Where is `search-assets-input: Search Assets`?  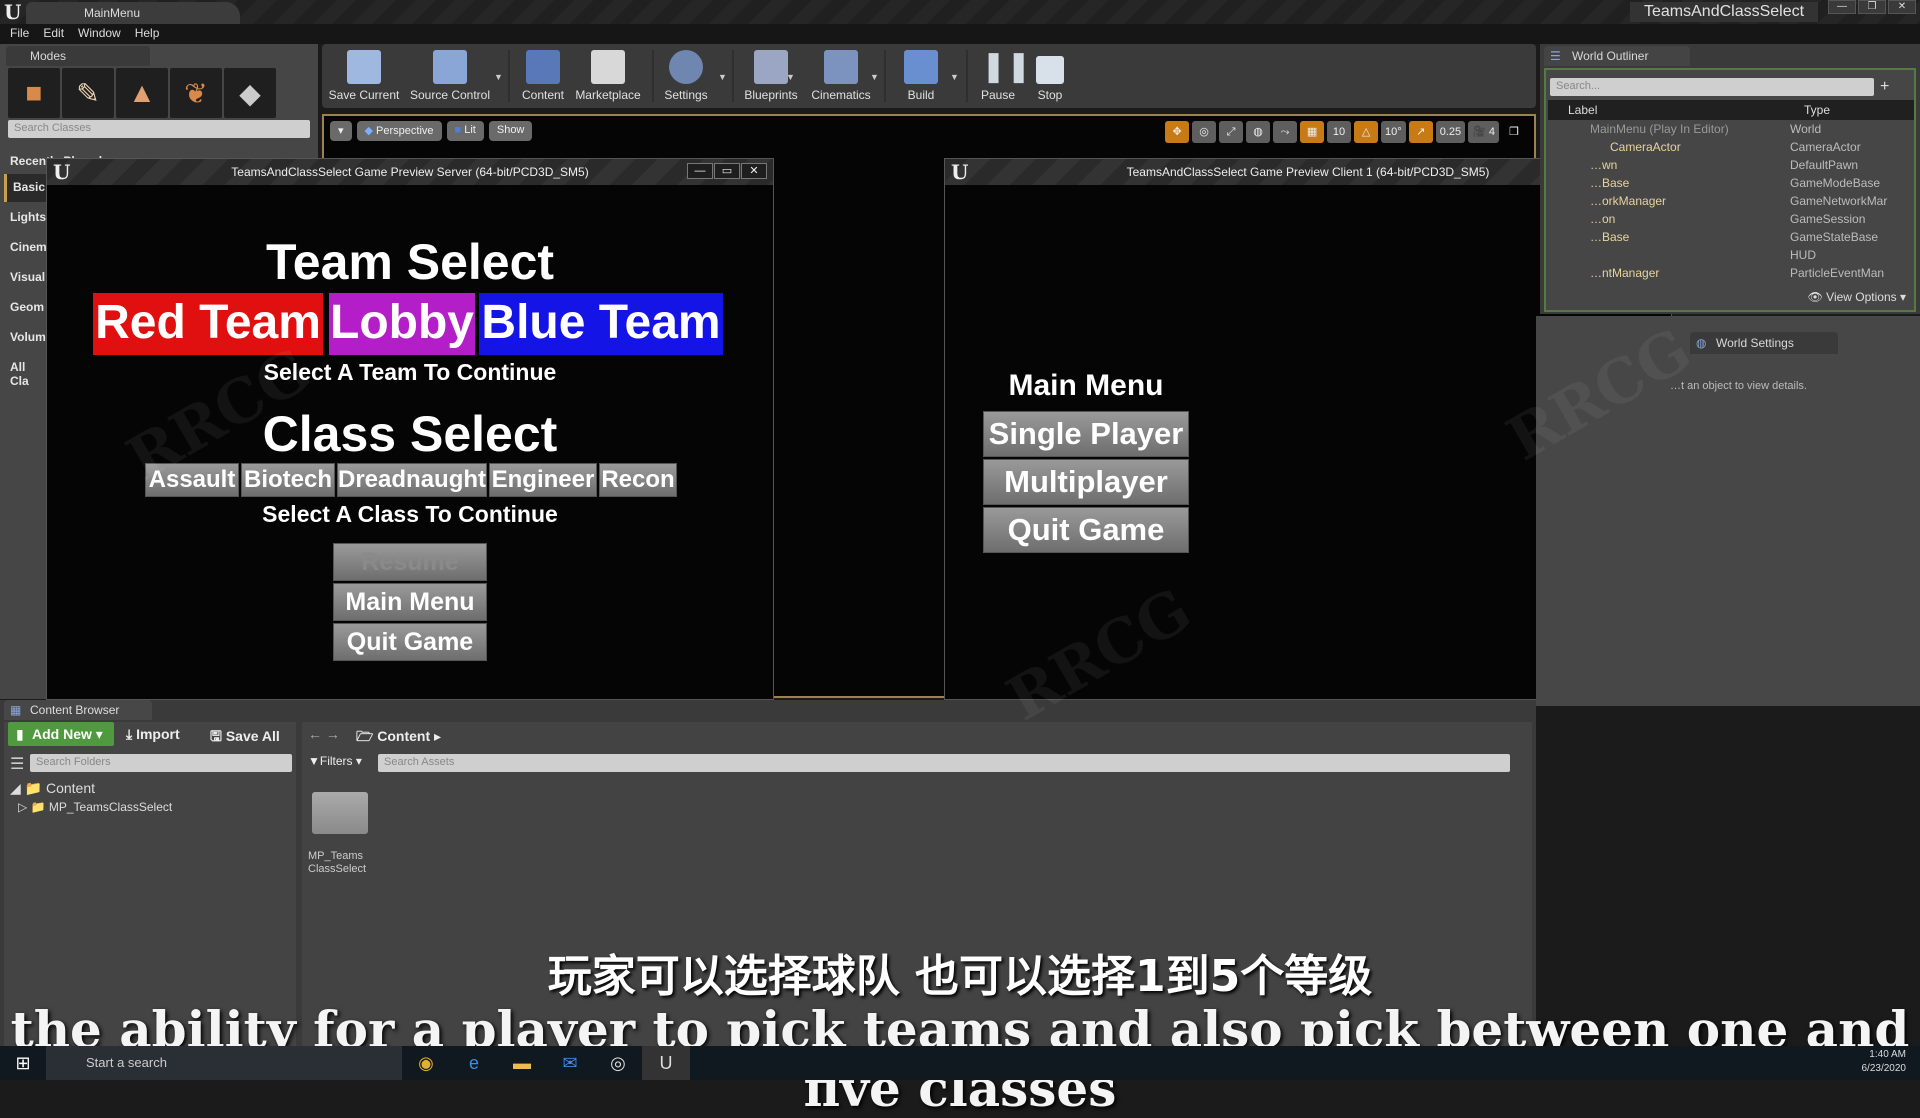
search-assets-input: Search Assets is located at coordinates (944, 763).